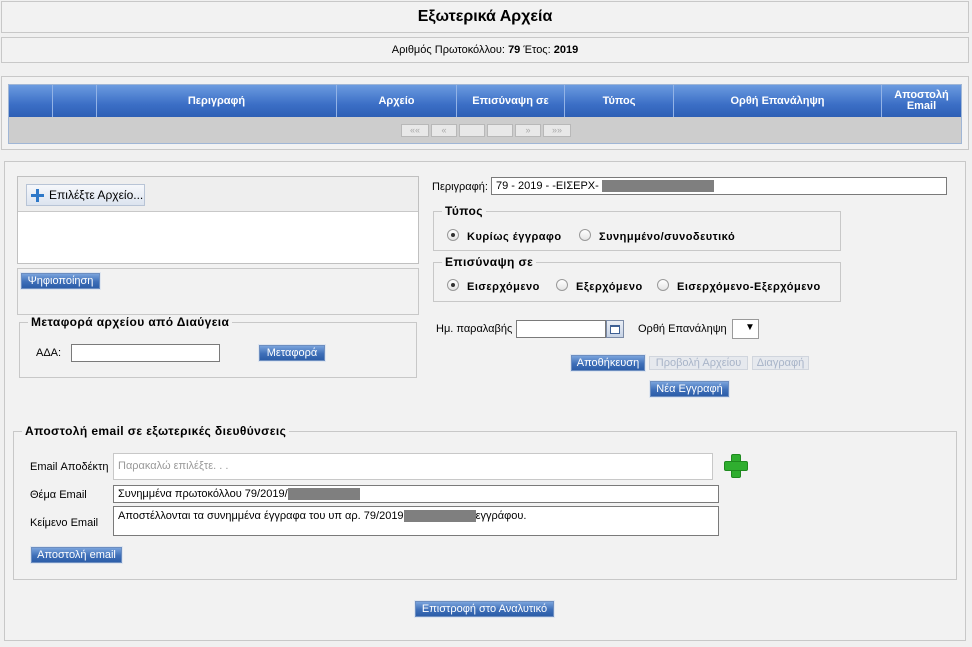 This screenshot has width=972, height=647. I want to click on save-button: Αποθήκευση, so click(608, 363).